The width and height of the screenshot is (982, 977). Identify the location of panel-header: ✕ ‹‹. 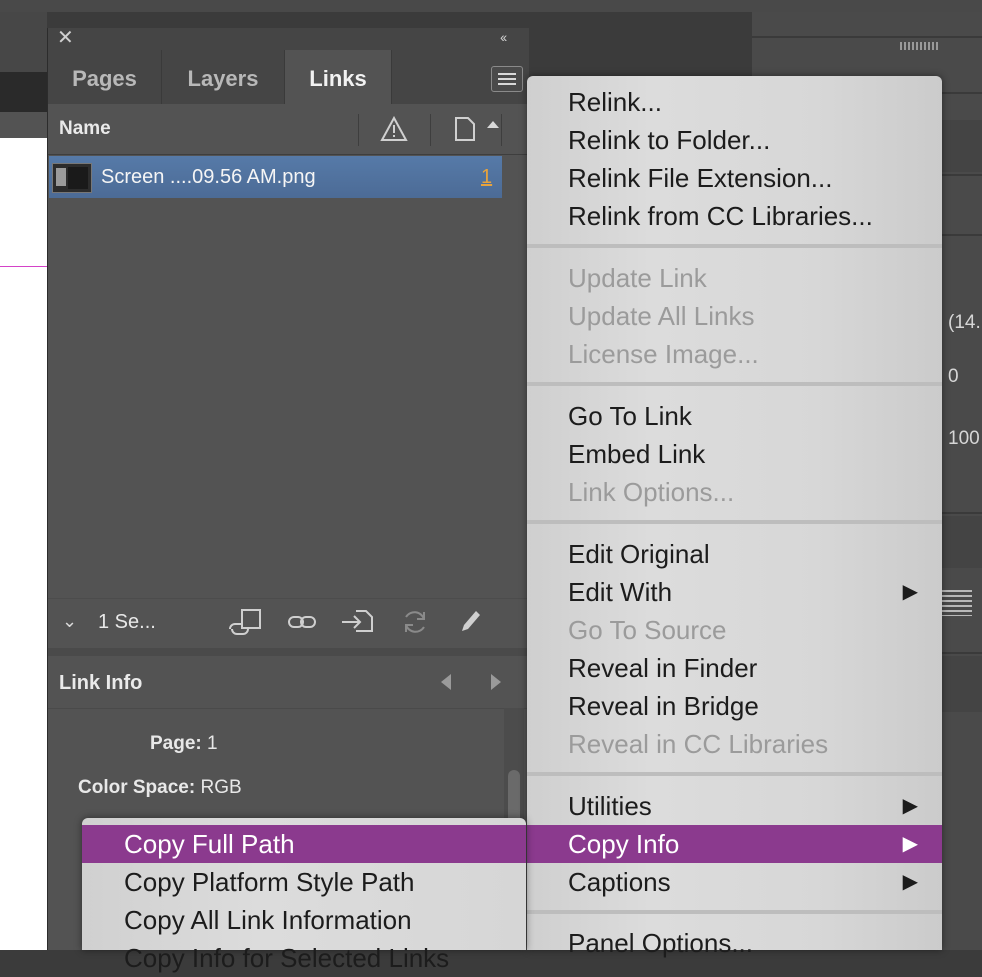
(288, 38).